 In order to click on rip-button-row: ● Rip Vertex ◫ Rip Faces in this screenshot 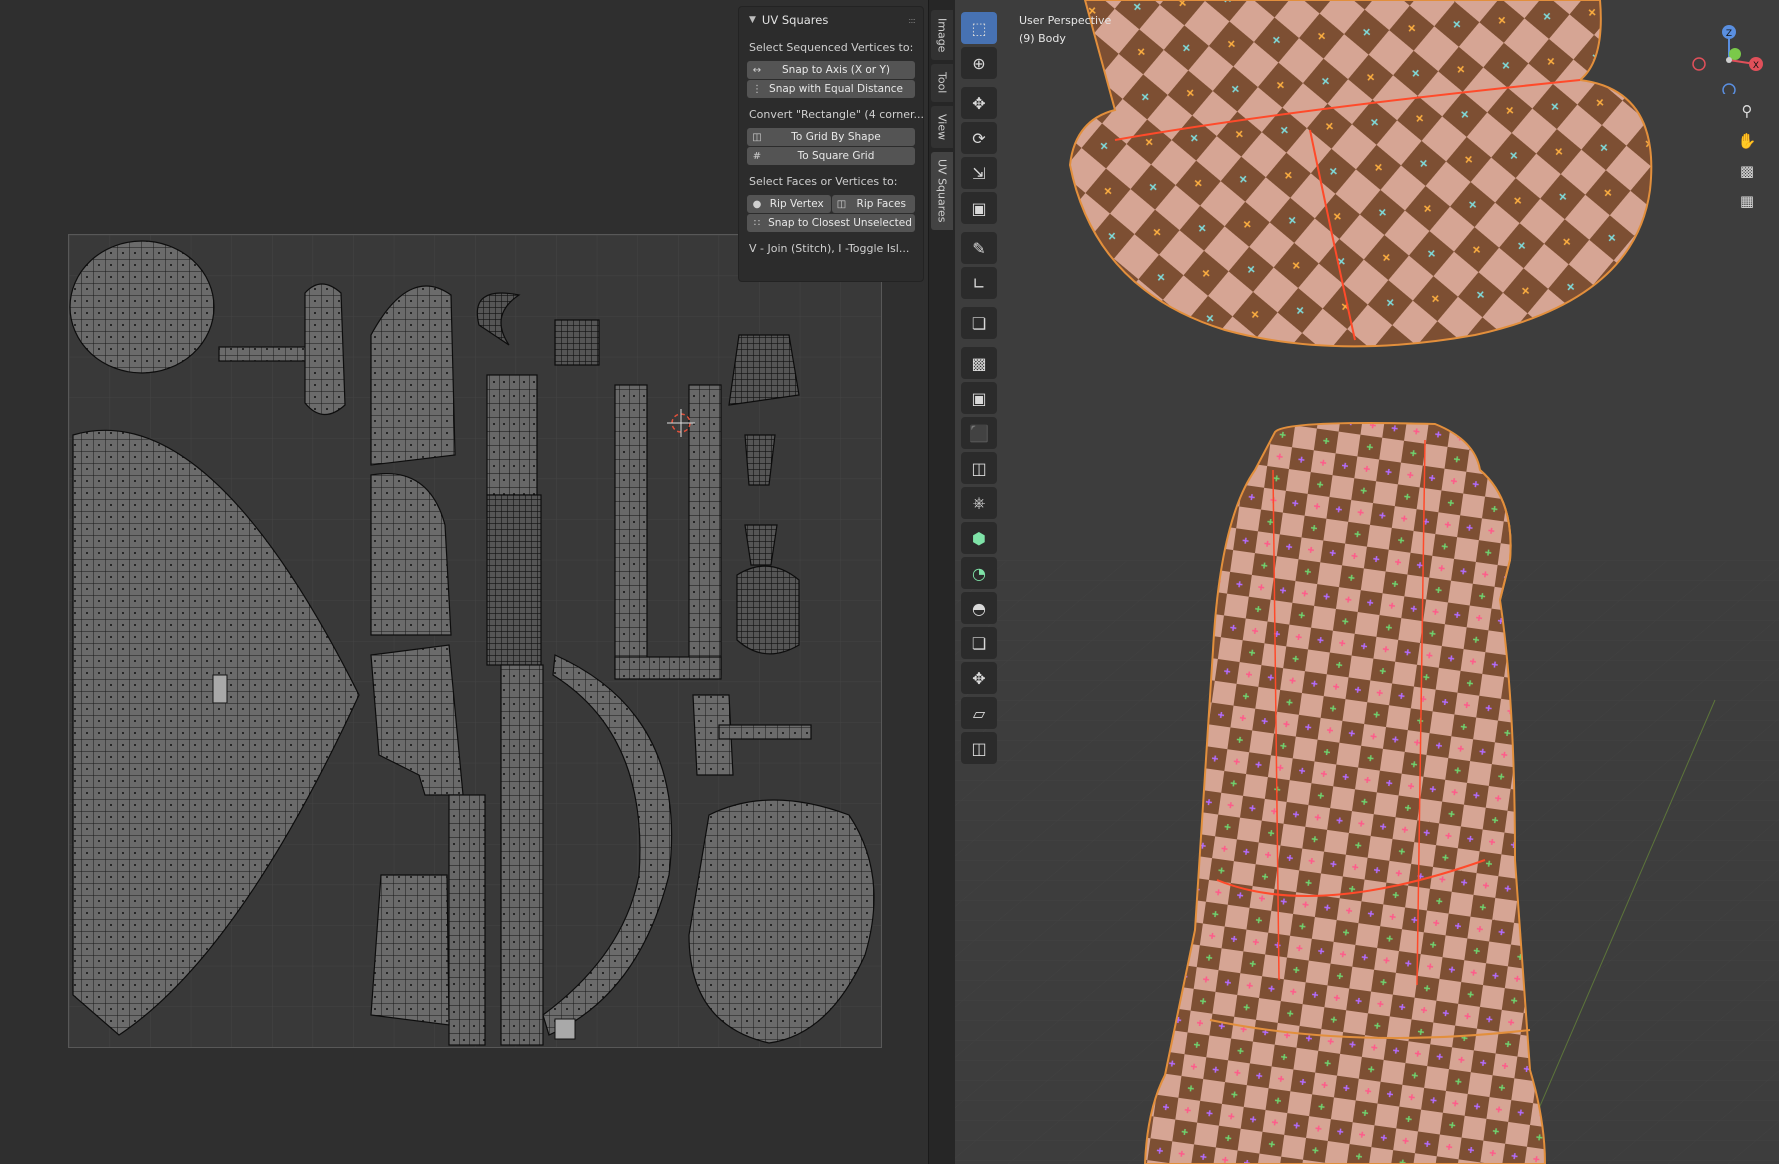, I will do `click(831, 204)`.